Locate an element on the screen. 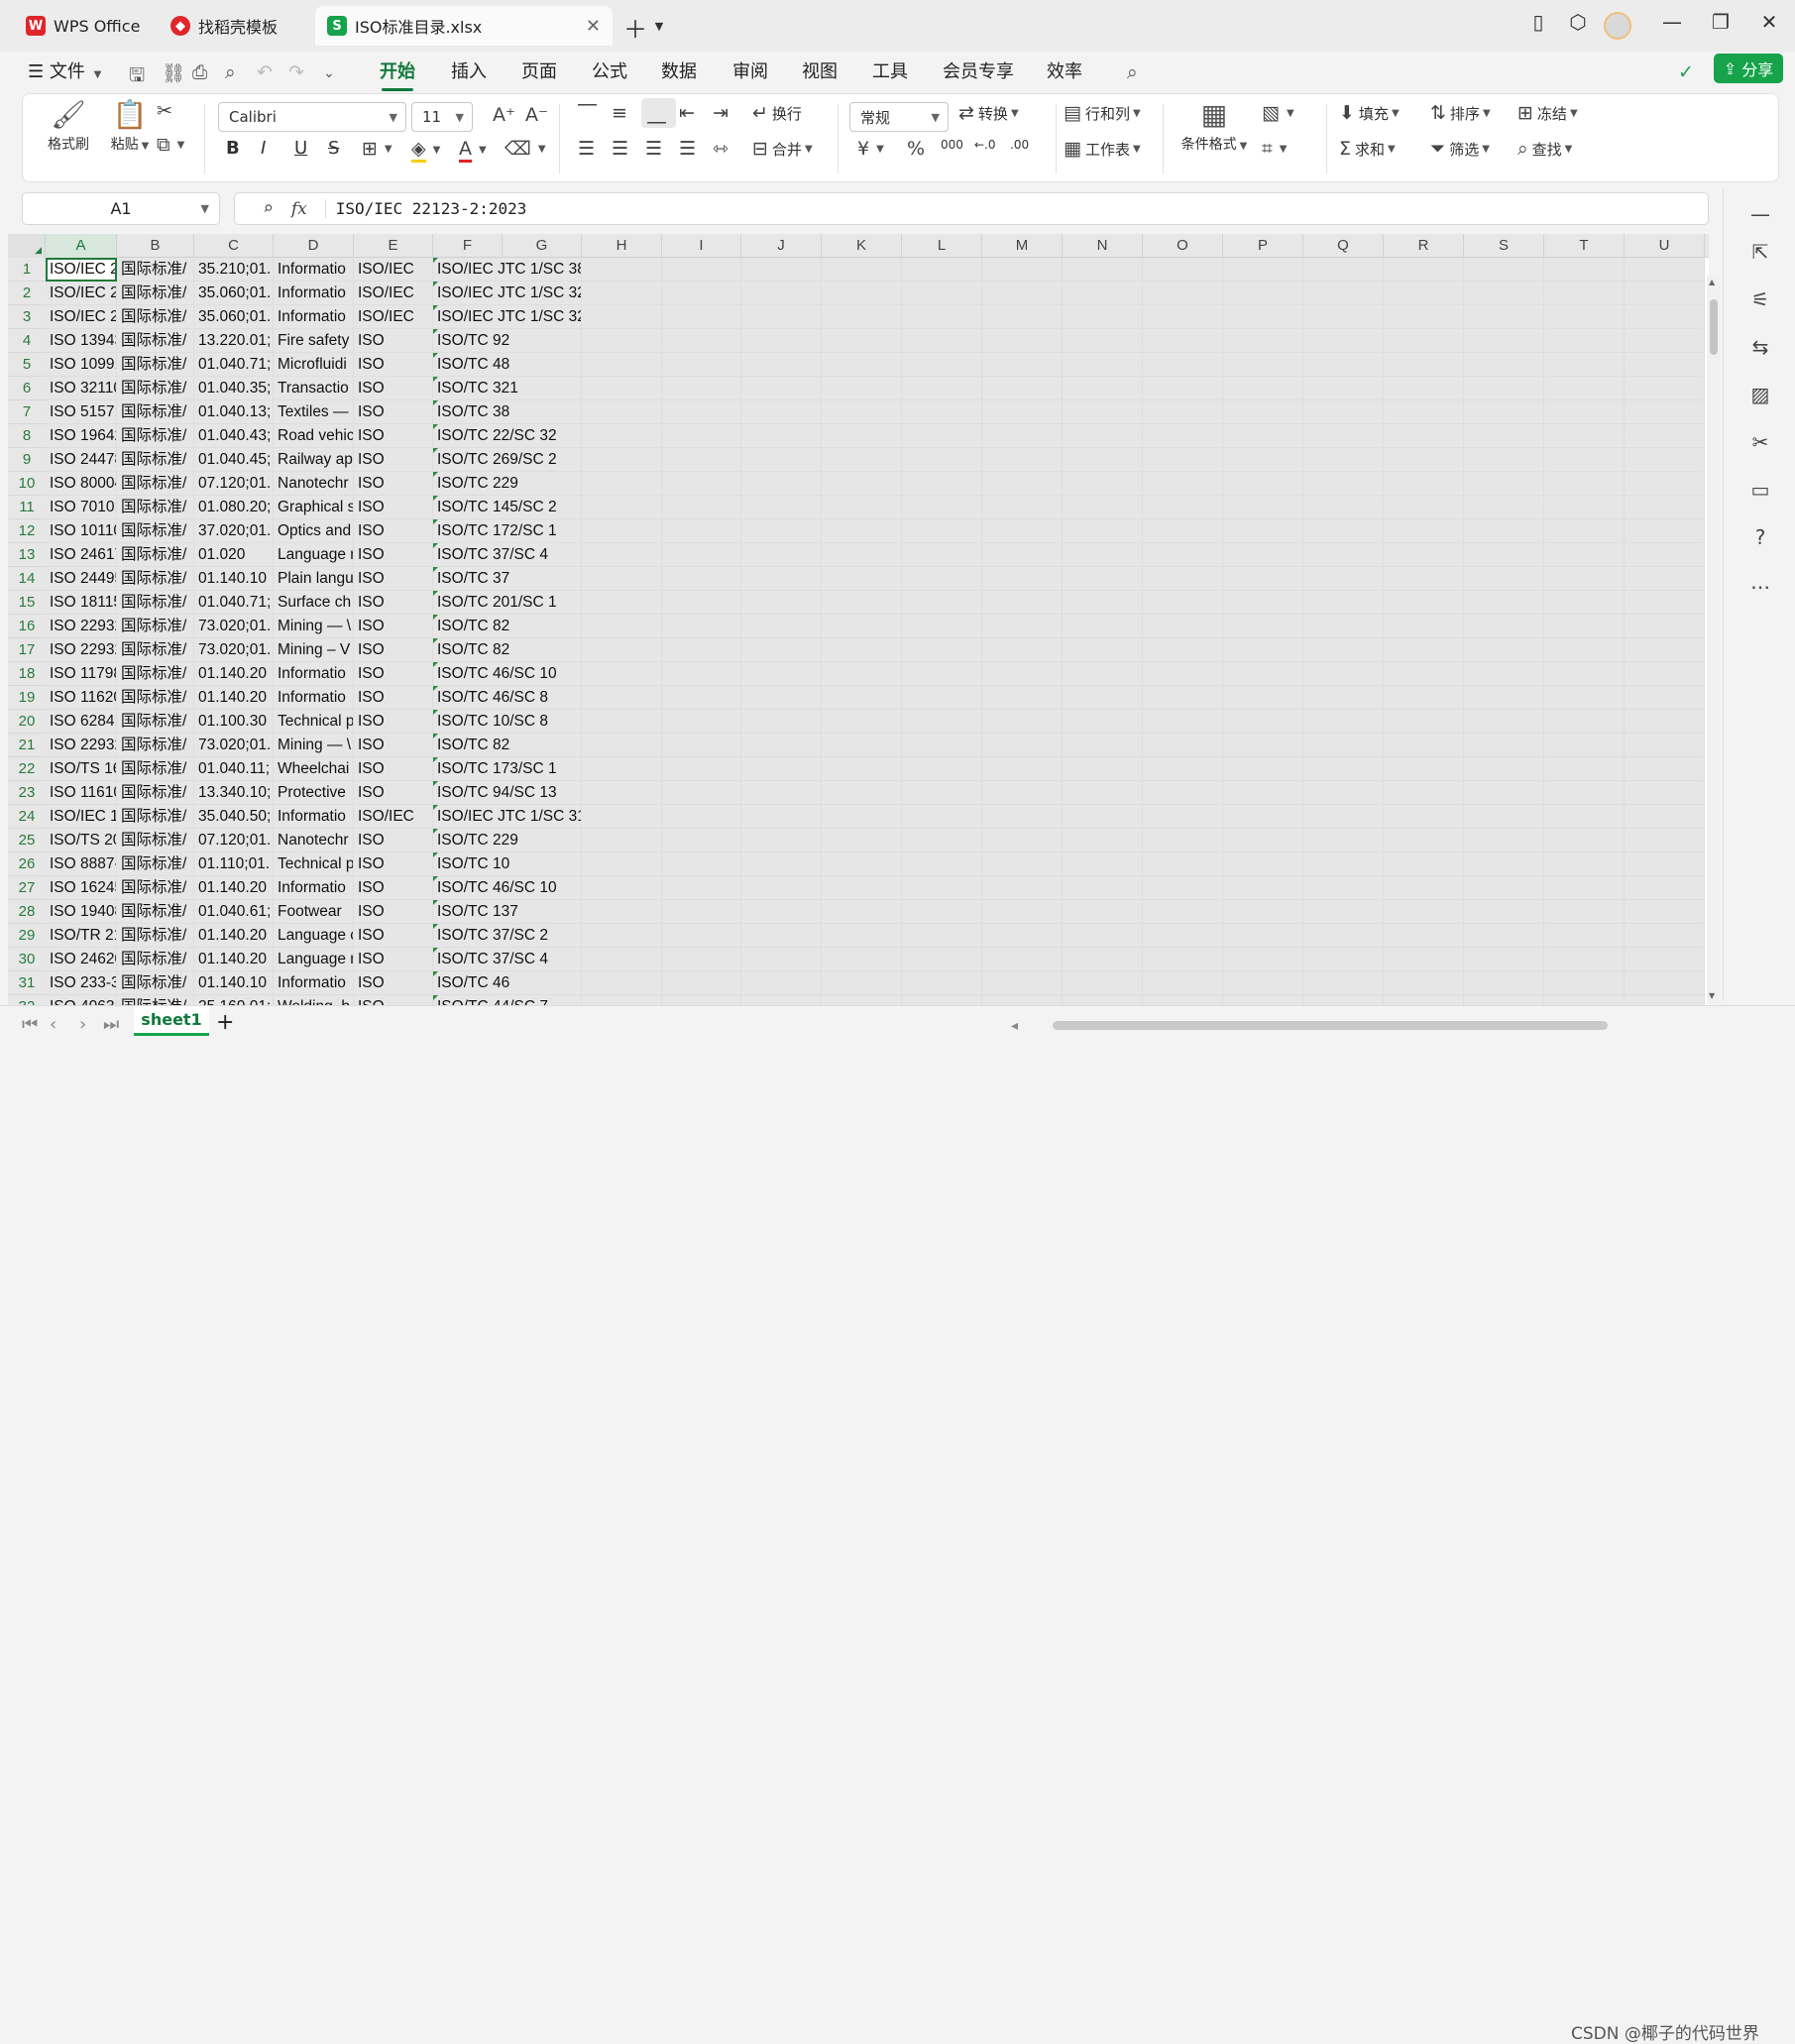  row-header: 11 is located at coordinates (27, 507).